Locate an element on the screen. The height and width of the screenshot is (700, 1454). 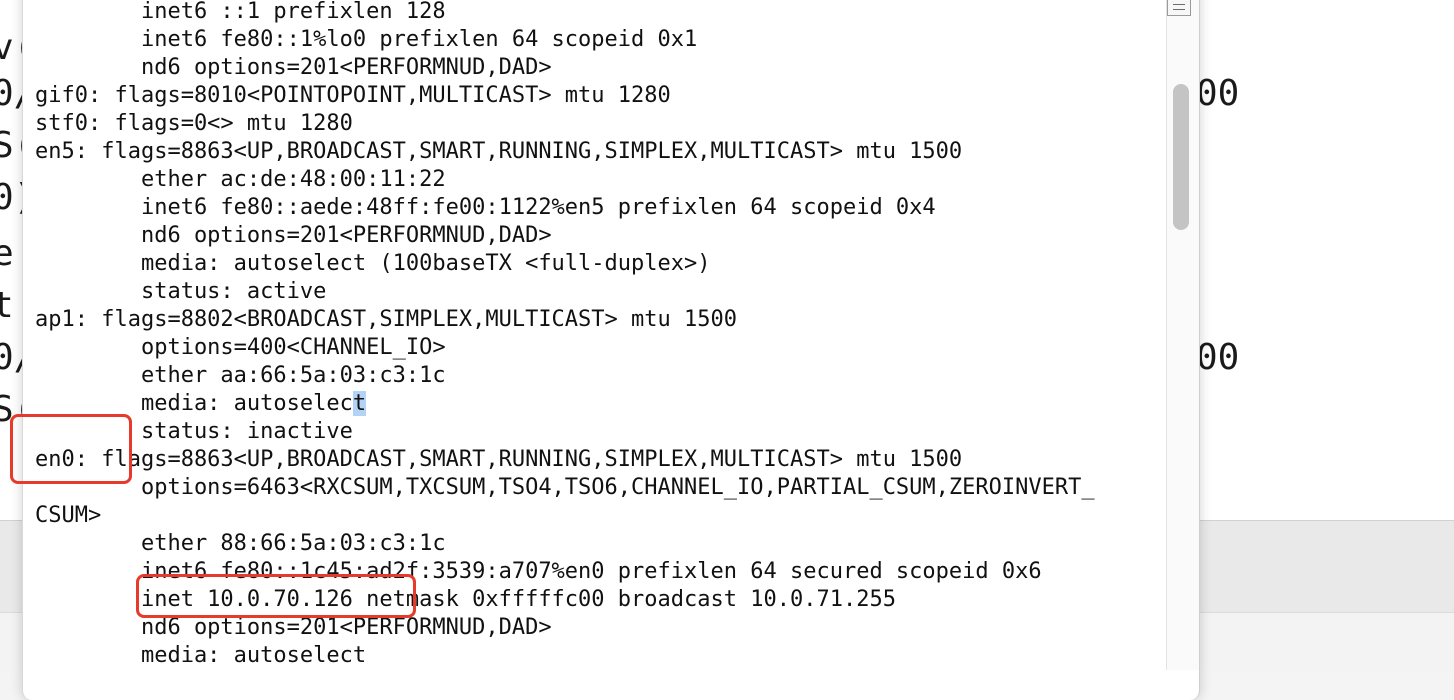
annotation-box-inet is located at coordinates (276, 596).